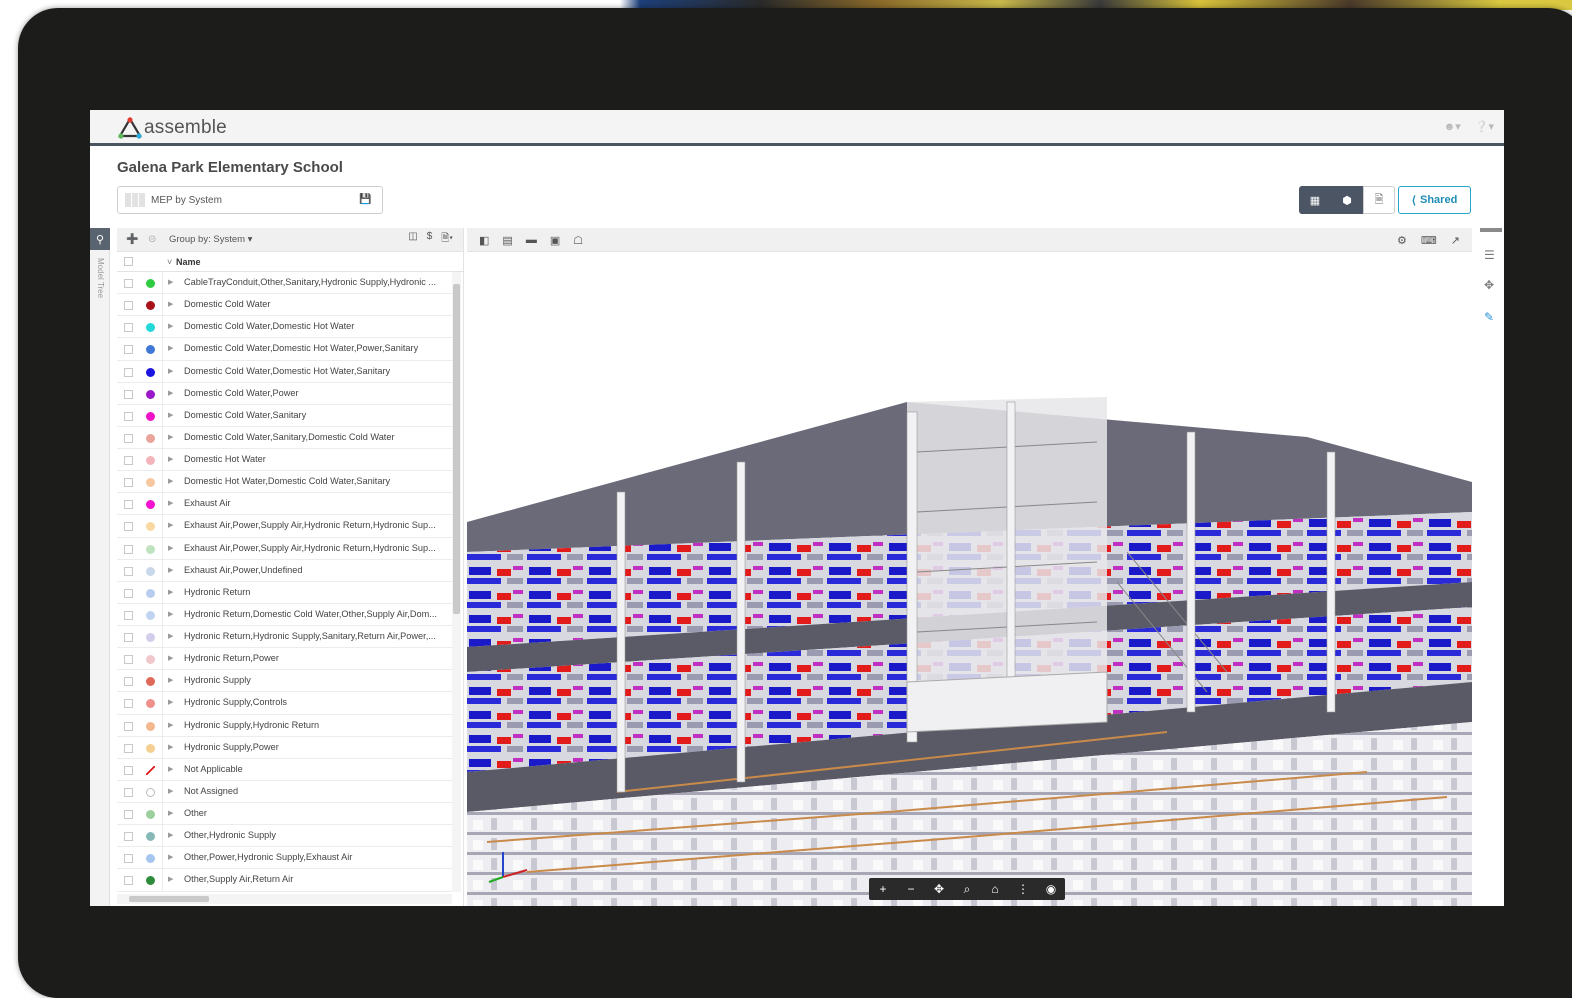  Describe the element at coordinates (285, 681) in the screenshot. I see `tree-row: ▶ Hydronic Supply` at that location.